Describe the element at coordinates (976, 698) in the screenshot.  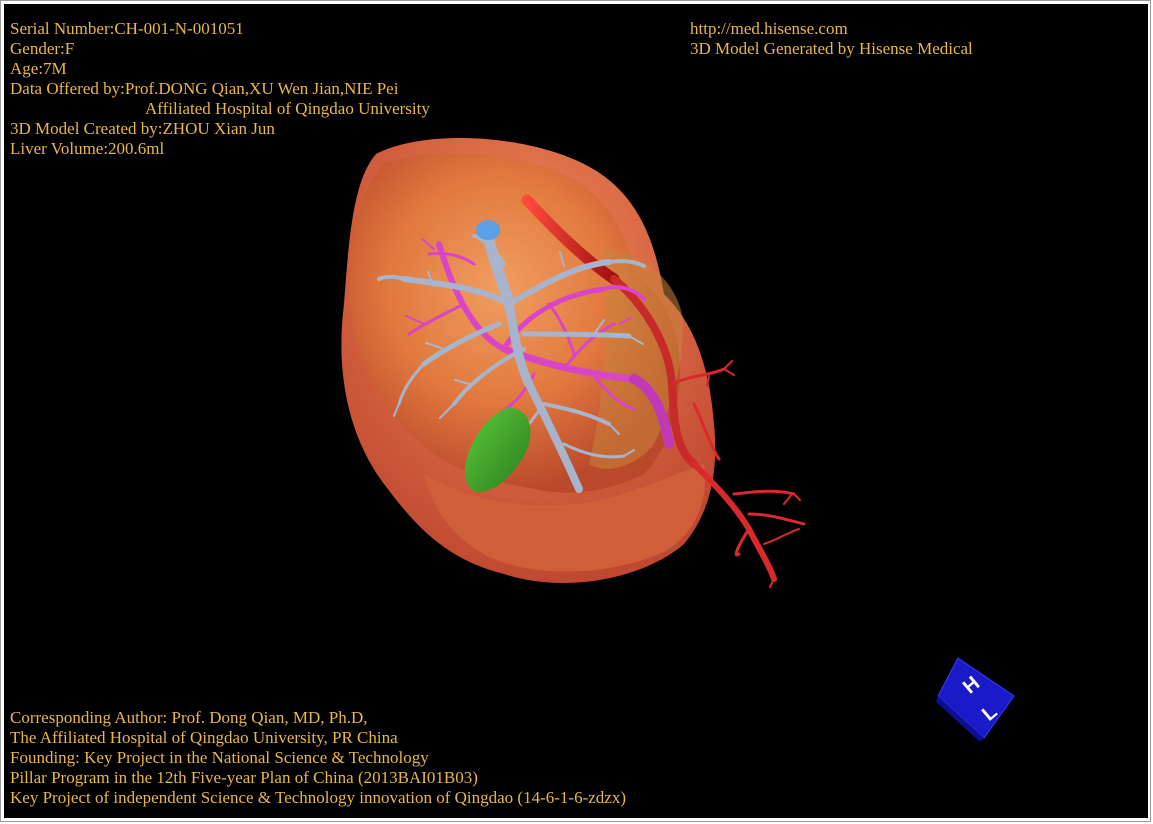
I see `orientation-cube-face` at that location.